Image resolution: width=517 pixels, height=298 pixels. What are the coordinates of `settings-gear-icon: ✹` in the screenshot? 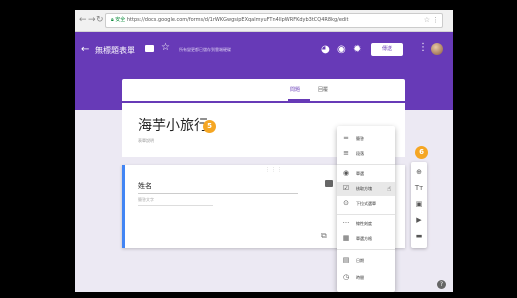 It's located at (357, 49).